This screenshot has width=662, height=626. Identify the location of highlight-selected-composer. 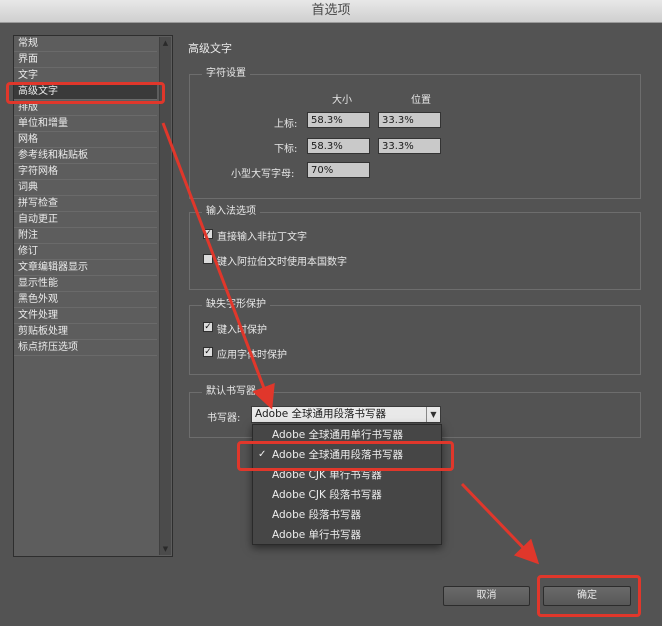
(345, 456).